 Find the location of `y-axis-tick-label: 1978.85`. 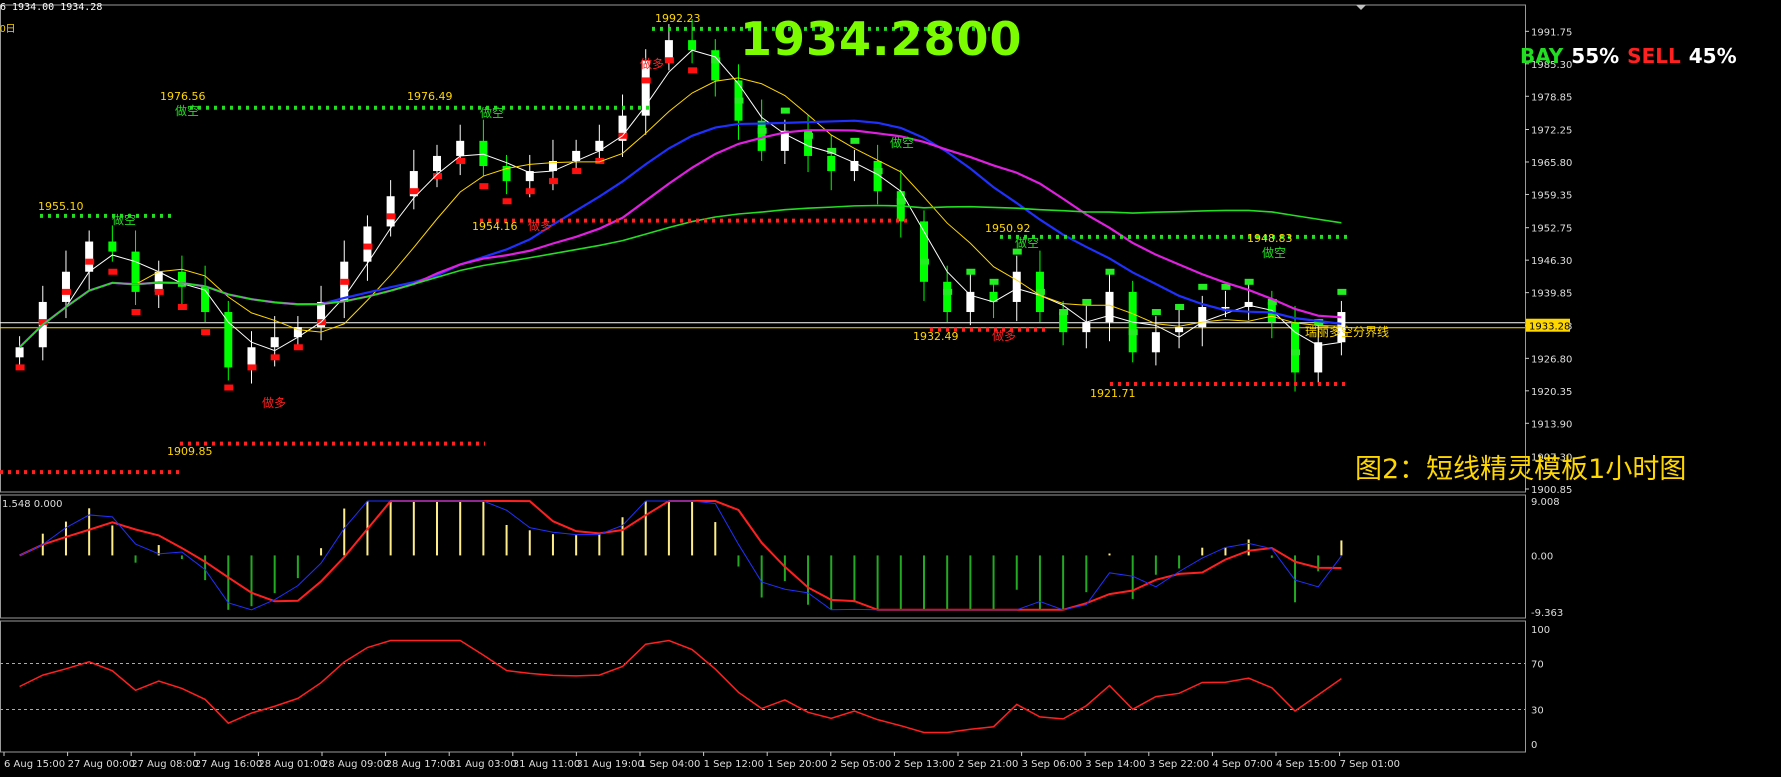

y-axis-tick-label: 1978.85 is located at coordinates (1551, 97).